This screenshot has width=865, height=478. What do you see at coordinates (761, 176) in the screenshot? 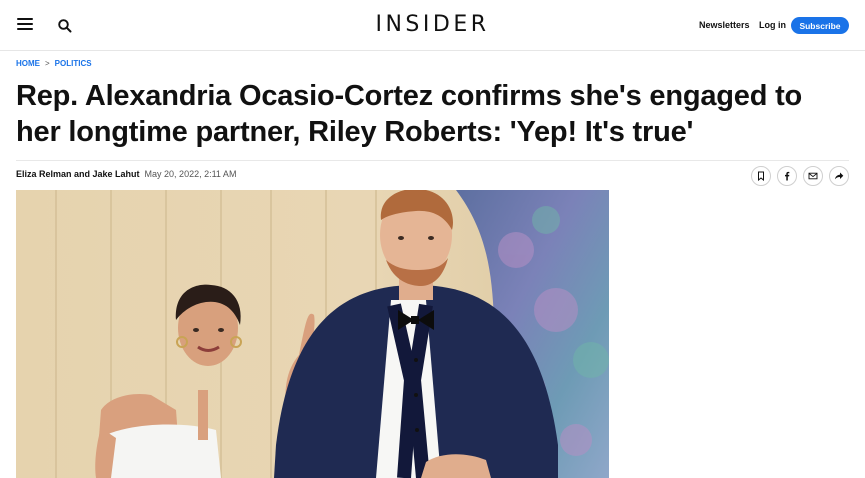
I see `bookmark-icon` at bounding box center [761, 176].